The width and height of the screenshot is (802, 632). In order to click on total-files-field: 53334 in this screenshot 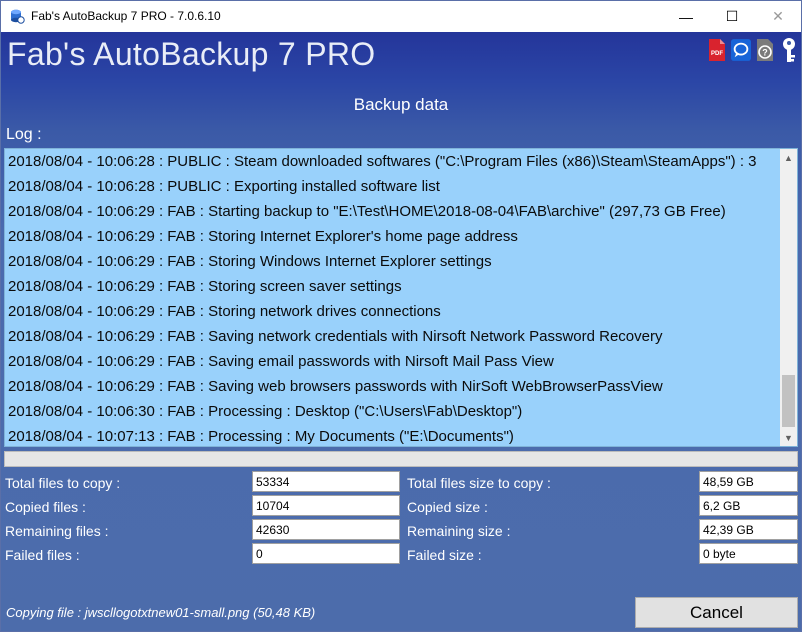, I will do `click(326, 481)`.